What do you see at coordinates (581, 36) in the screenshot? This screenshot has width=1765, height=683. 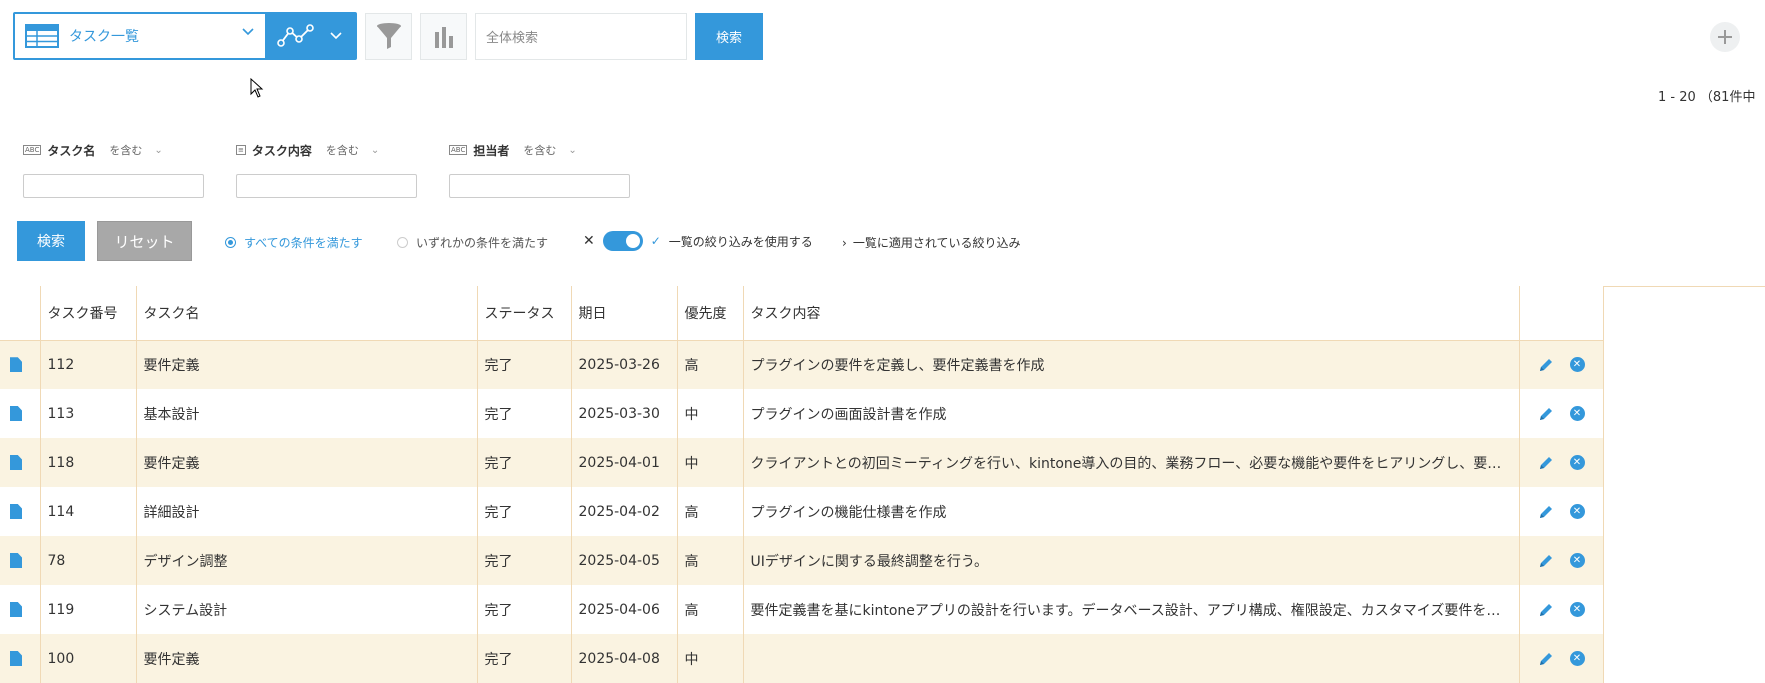 I see `search-input: 全体検索` at bounding box center [581, 36].